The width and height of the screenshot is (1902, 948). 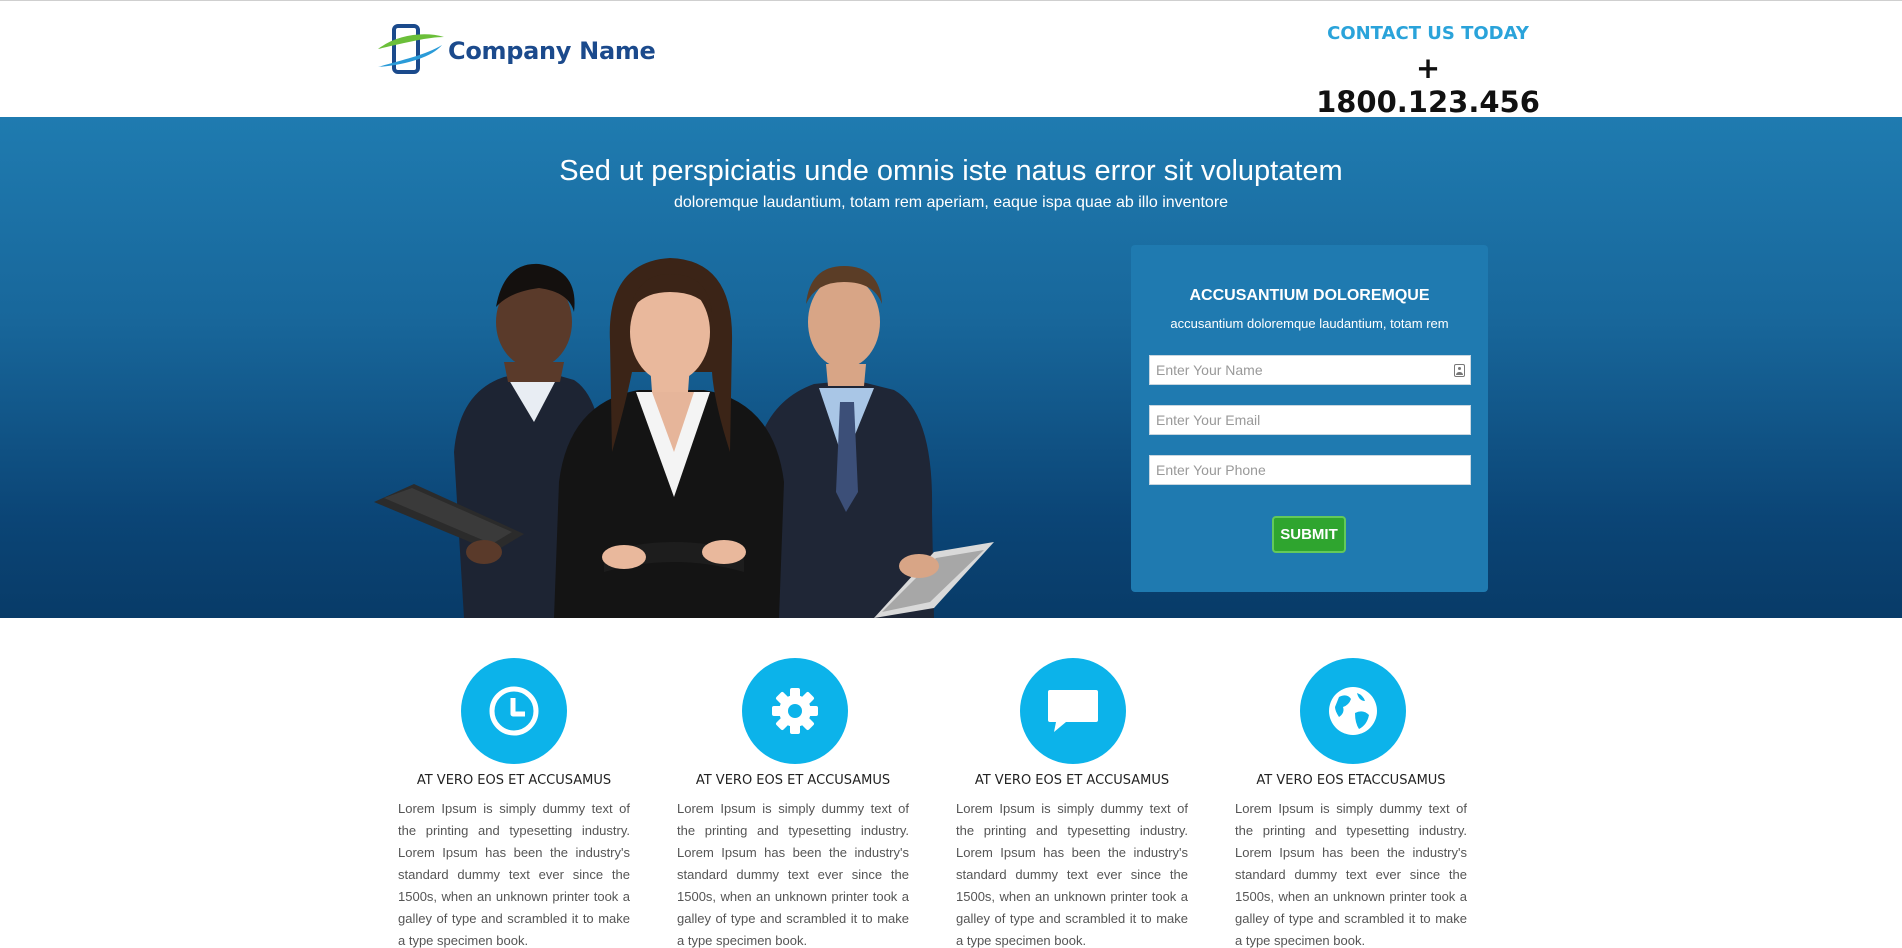 What do you see at coordinates (1428, 33) in the screenshot?
I see `contact-label: CONTACT US TODAY` at bounding box center [1428, 33].